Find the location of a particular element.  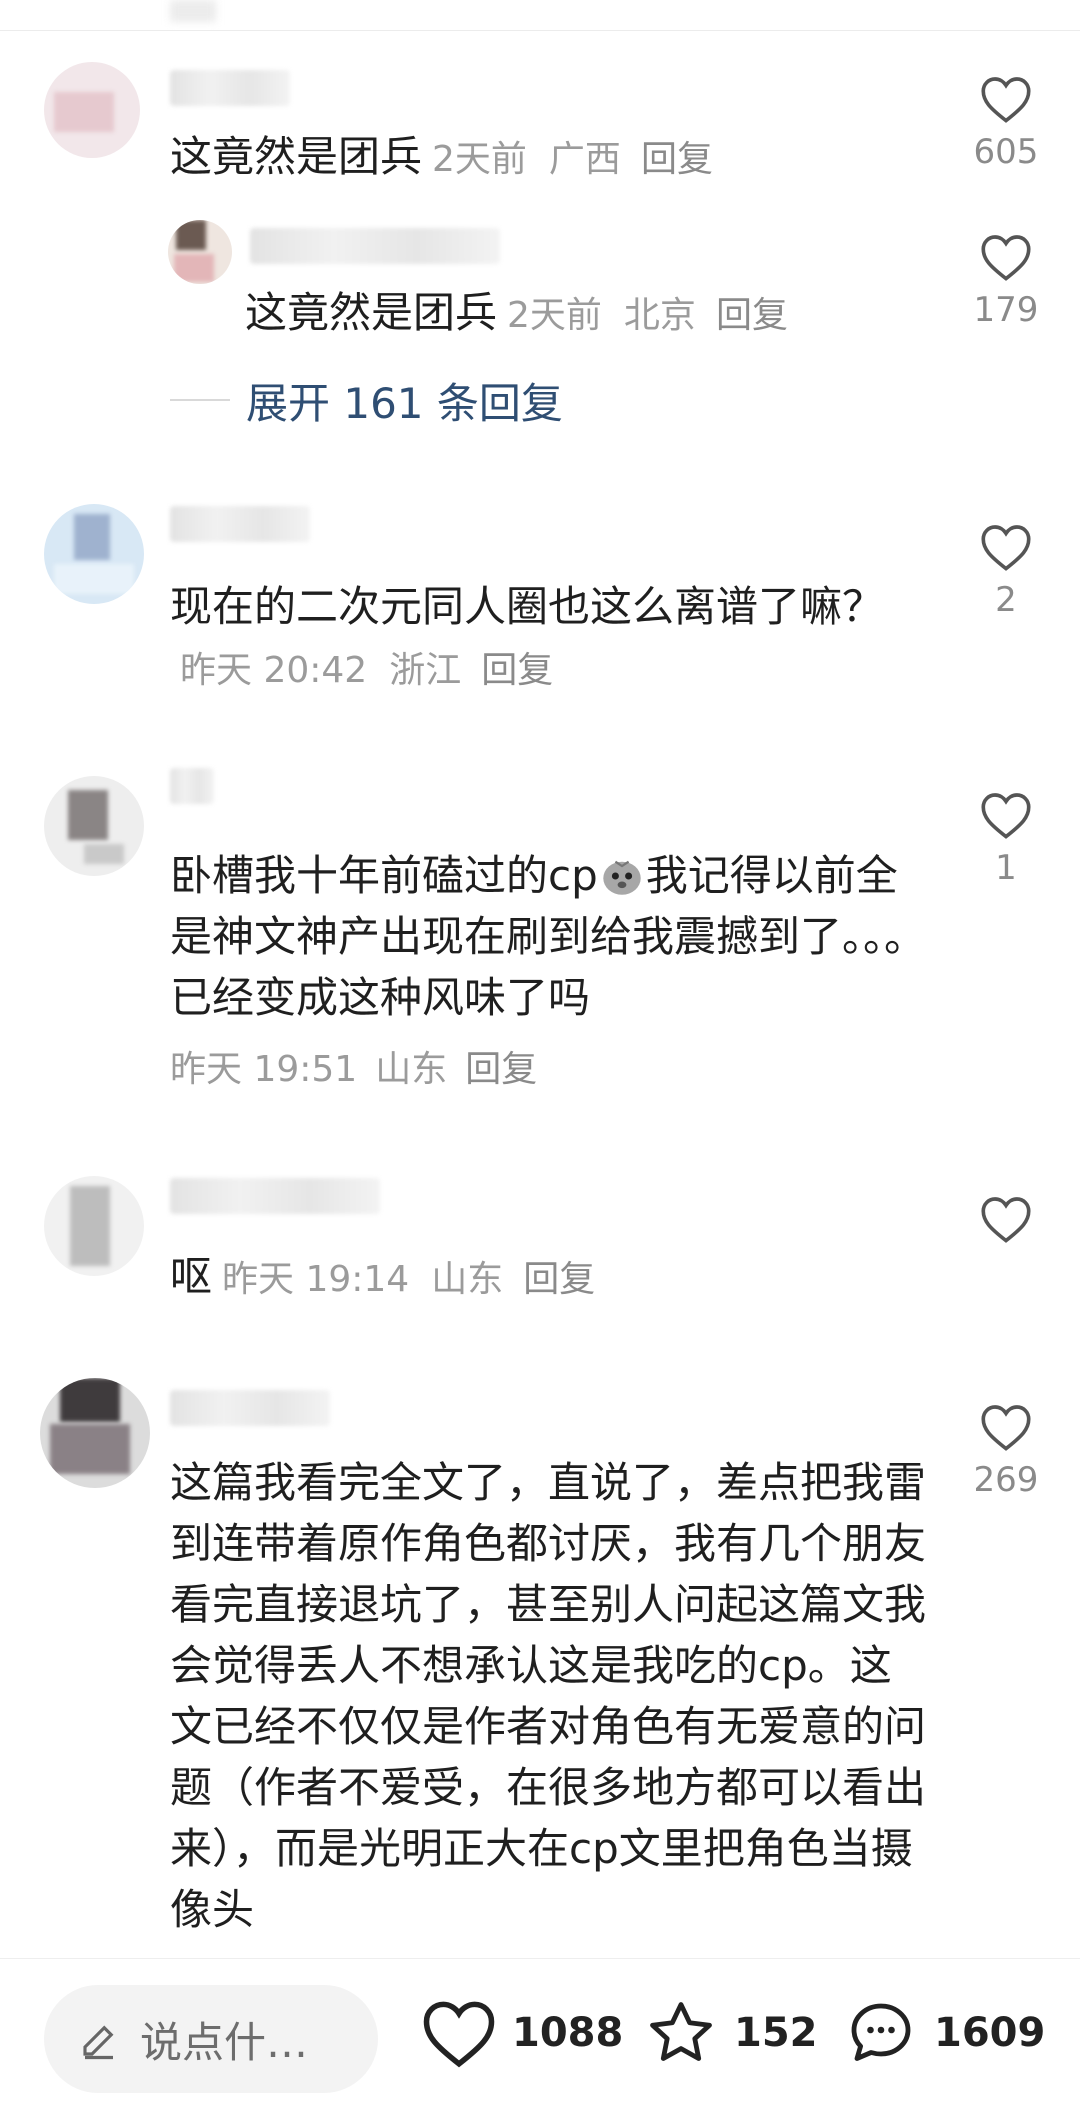

like-count: 269 is located at coordinates (1006, 1480).